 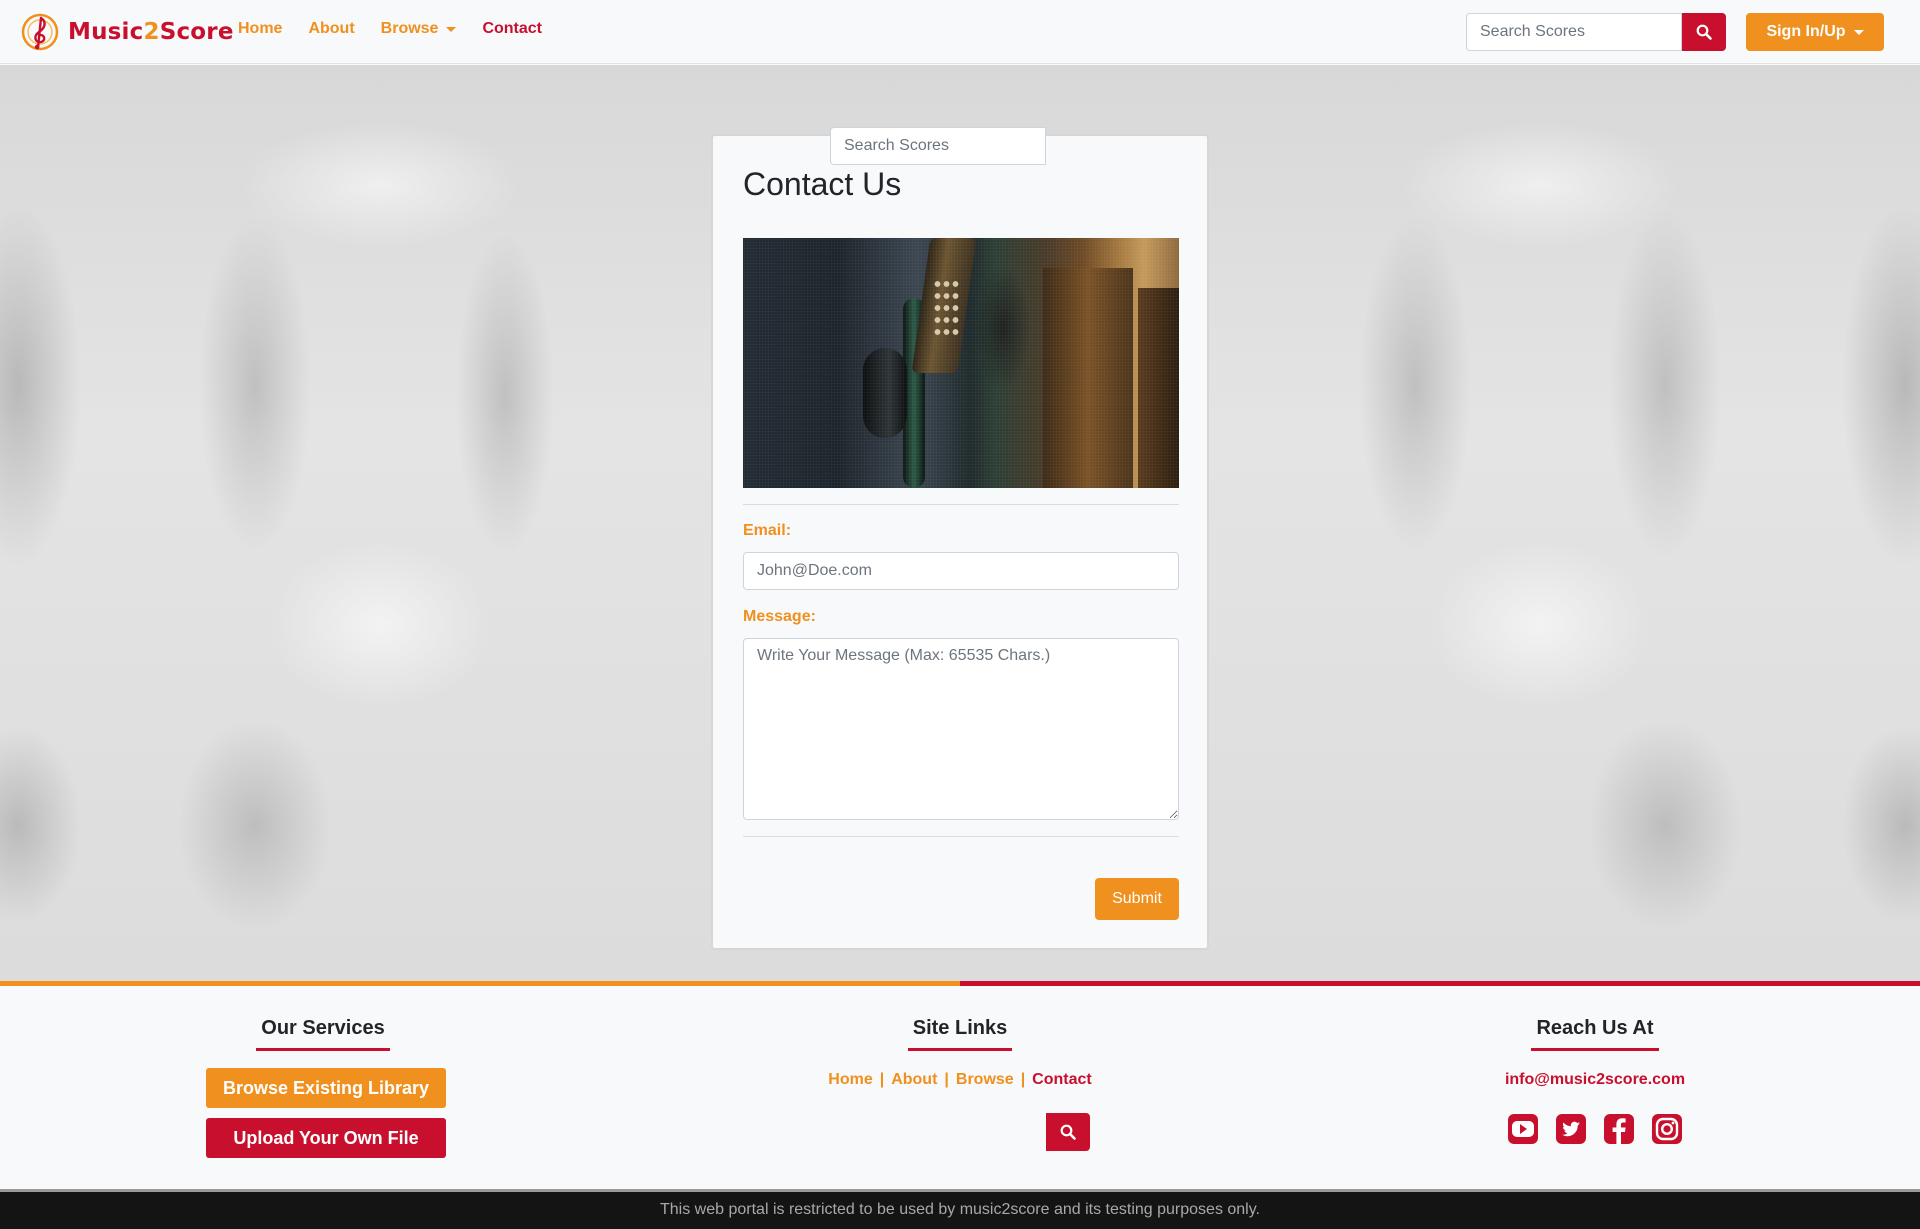 I want to click on footer-link-about: About, so click(x=914, y=1079).